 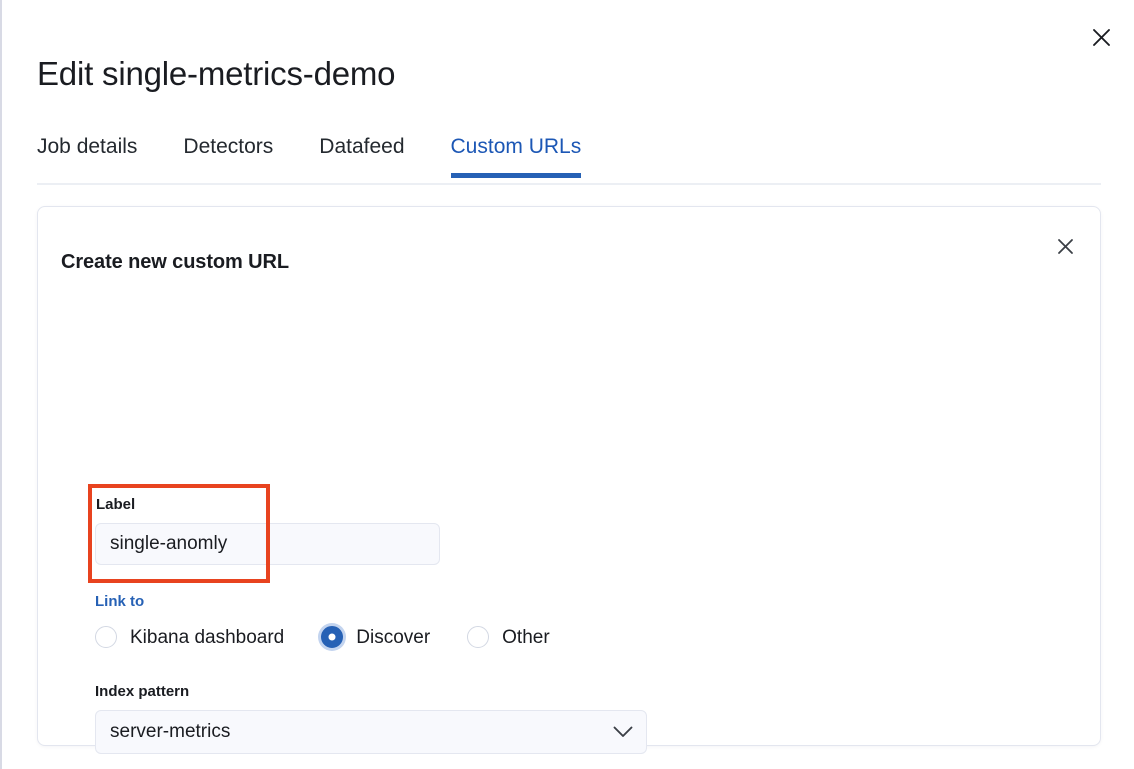 I want to click on radio-label: Kibana dashboard, so click(x=207, y=637).